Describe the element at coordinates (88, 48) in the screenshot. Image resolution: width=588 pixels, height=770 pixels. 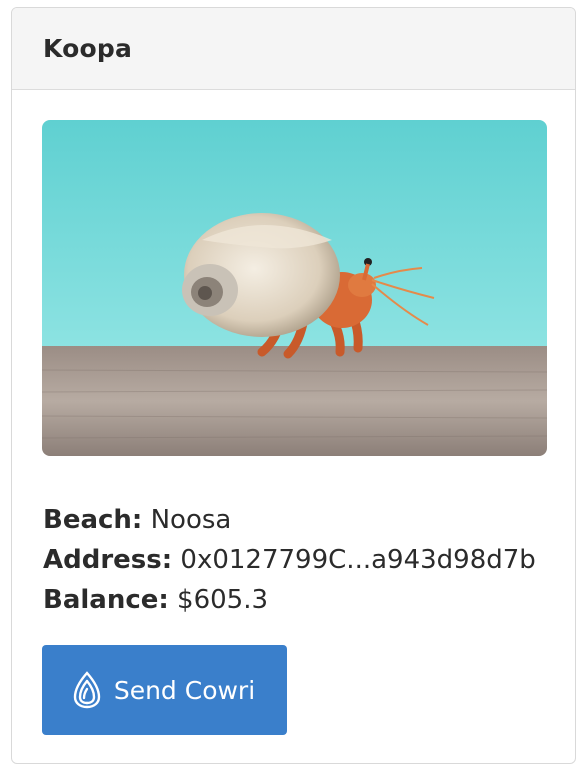
I see `card-title: Koopa` at that location.